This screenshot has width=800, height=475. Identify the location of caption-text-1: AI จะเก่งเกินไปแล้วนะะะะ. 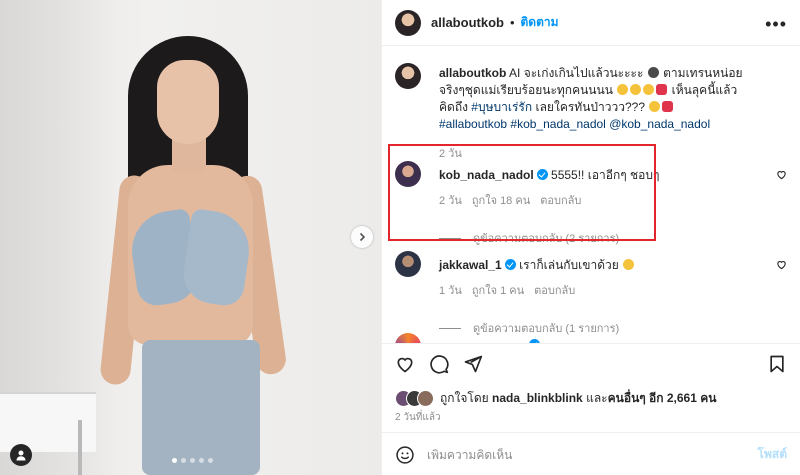
(576, 73).